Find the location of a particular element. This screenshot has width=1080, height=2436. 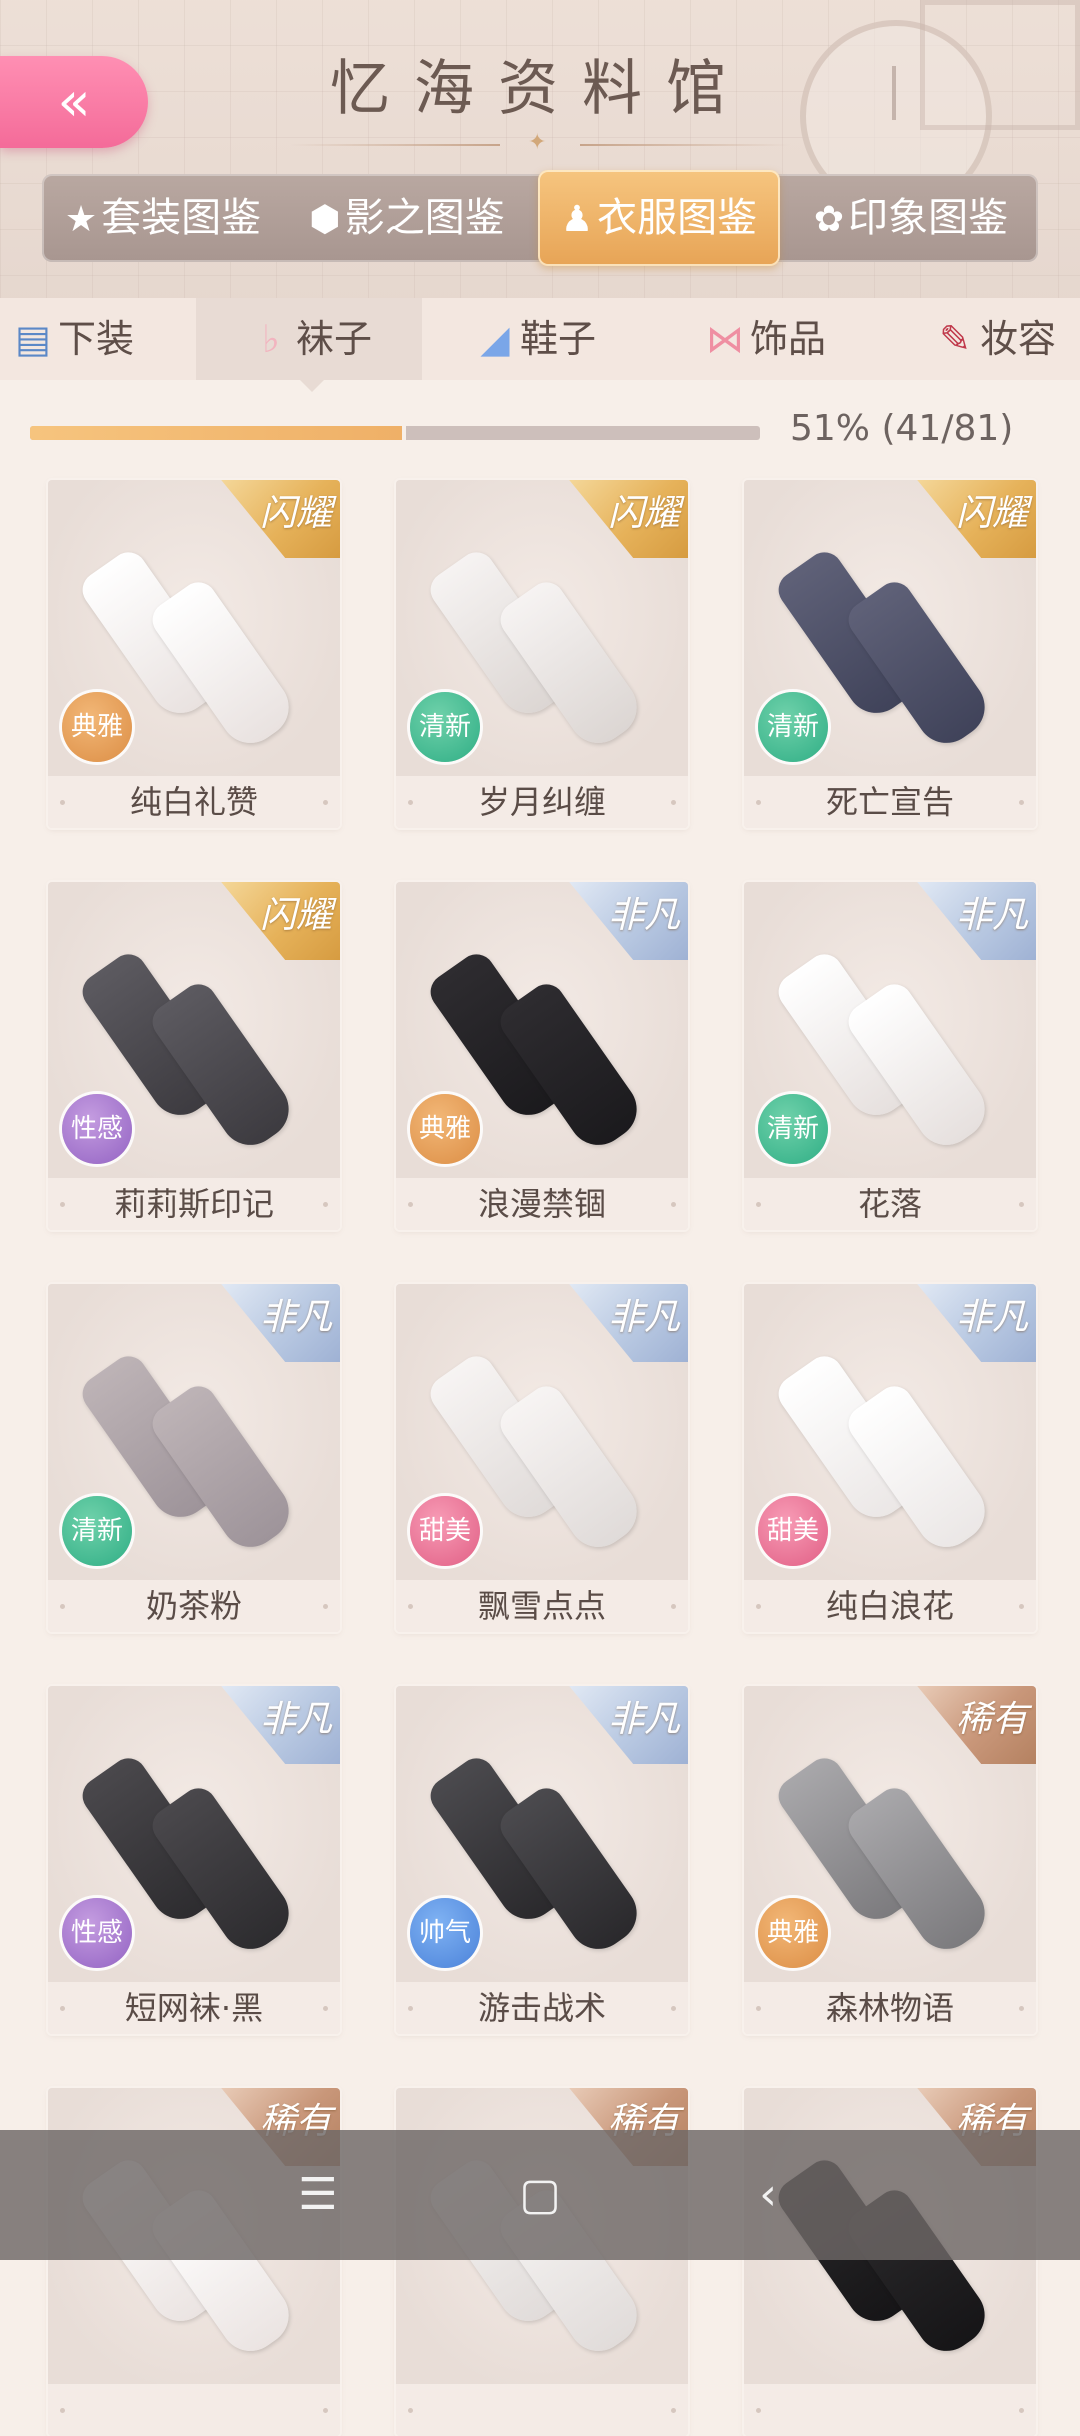

menu-icon: ☰ is located at coordinates (318, 2194).